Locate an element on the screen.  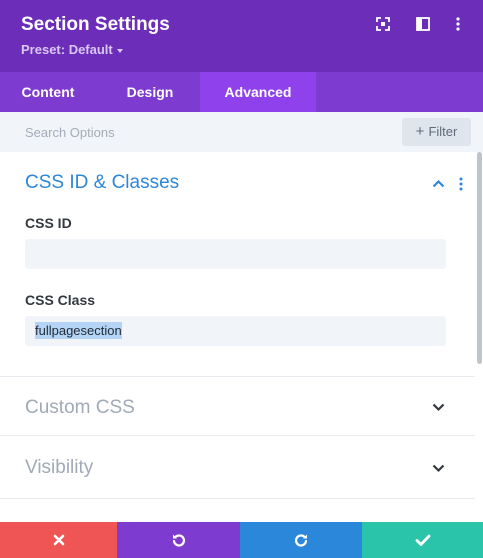
scrollbar-thumb is located at coordinates (479, 258).